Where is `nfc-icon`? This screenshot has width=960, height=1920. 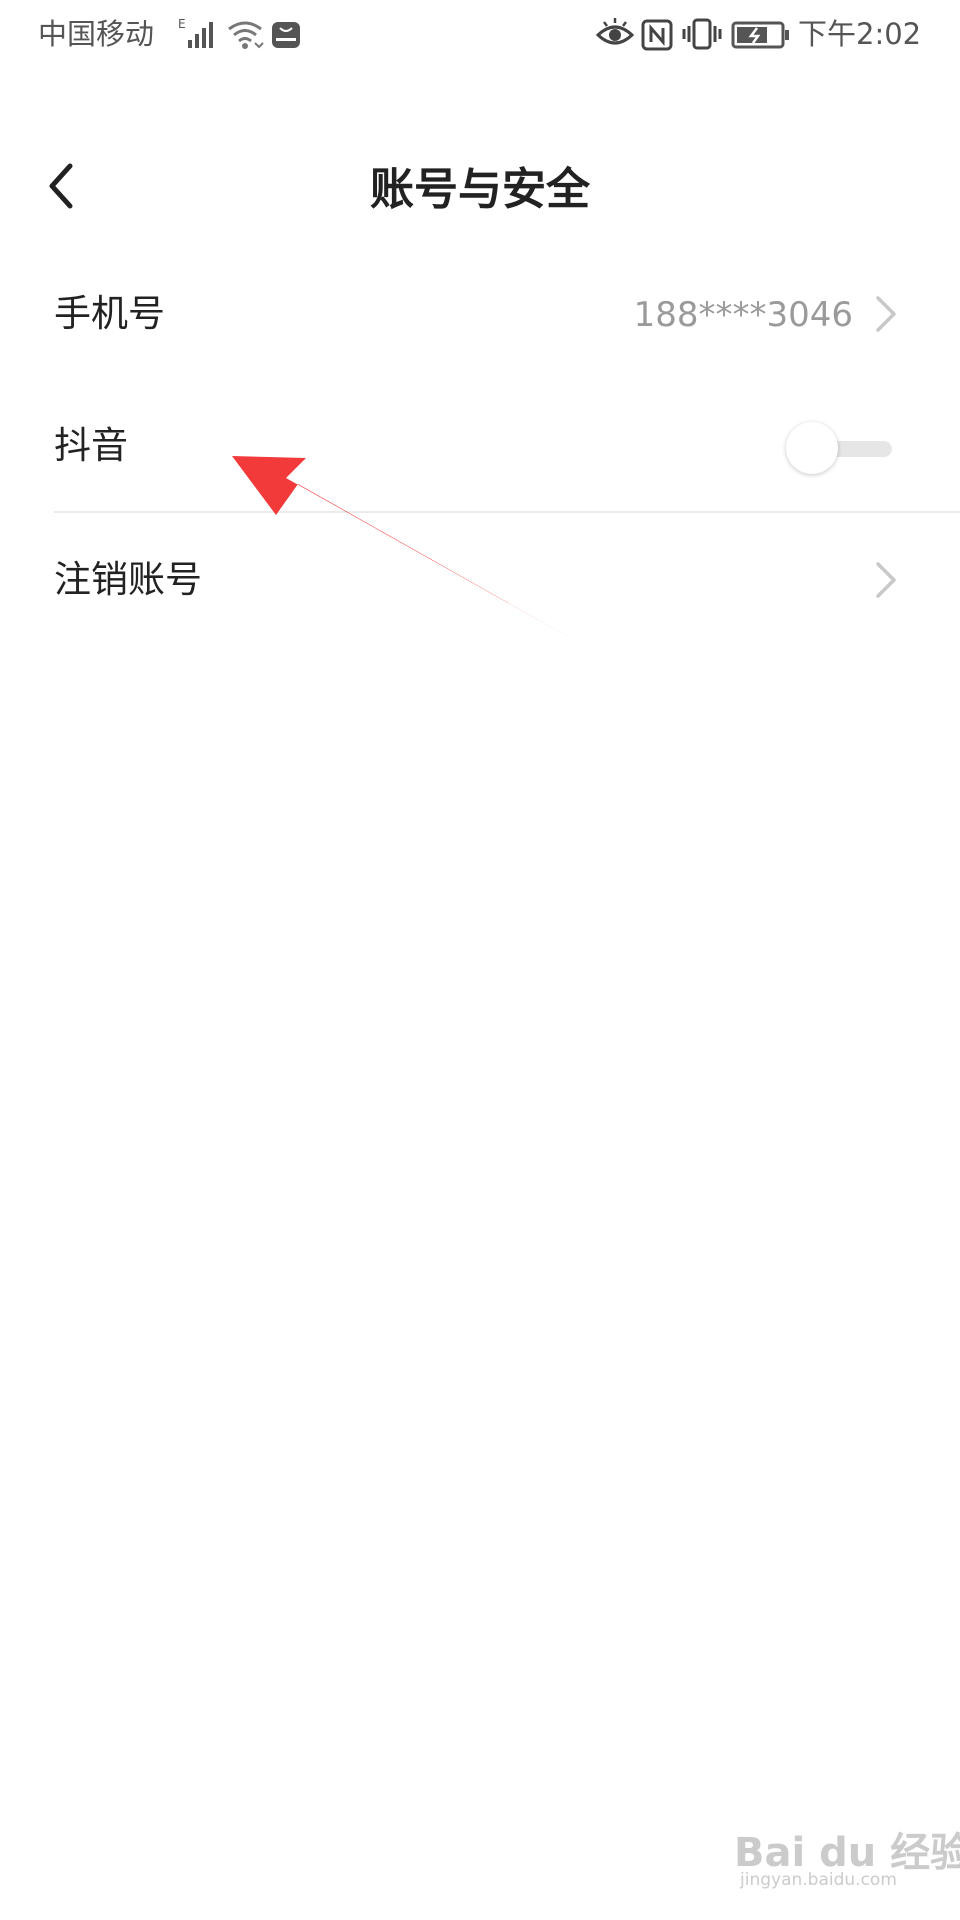 nfc-icon is located at coordinates (657, 35).